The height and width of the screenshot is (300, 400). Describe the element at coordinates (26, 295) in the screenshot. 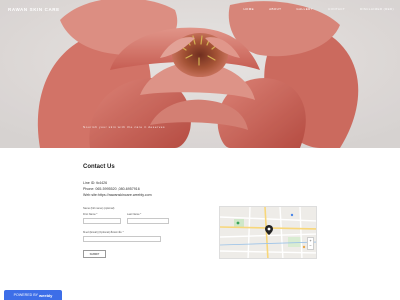

I see `powered-by-text: POWERED BY` at that location.